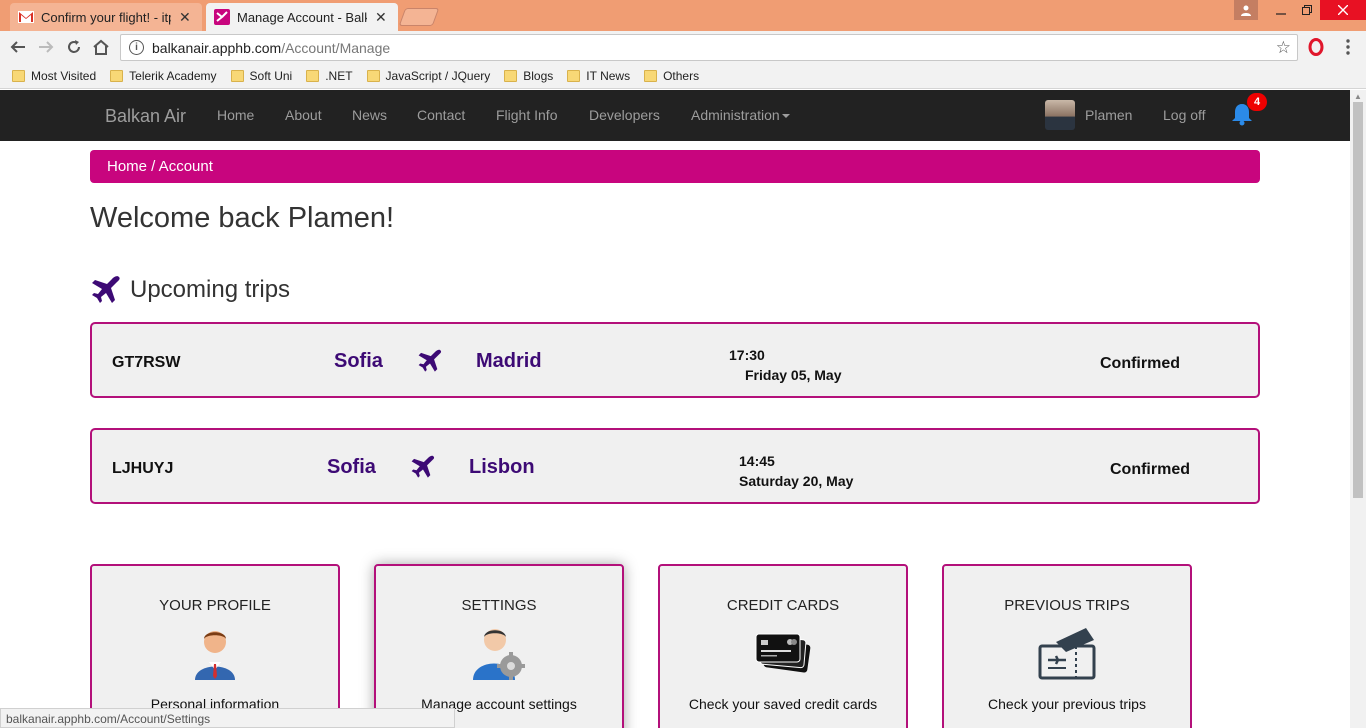  Describe the element at coordinates (419, 17) in the screenshot. I see `new-tab-button` at that location.